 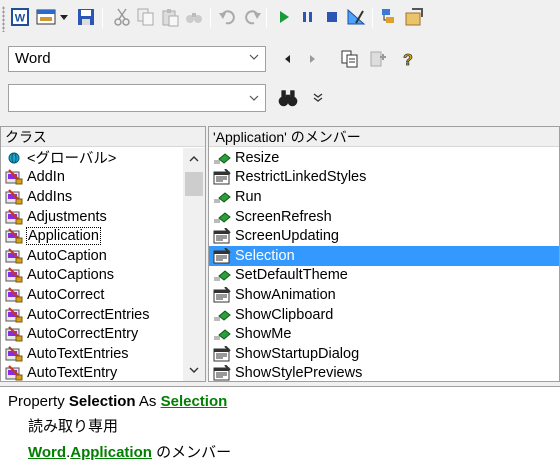 I want to click on view-object-icon, so click(x=46, y=17).